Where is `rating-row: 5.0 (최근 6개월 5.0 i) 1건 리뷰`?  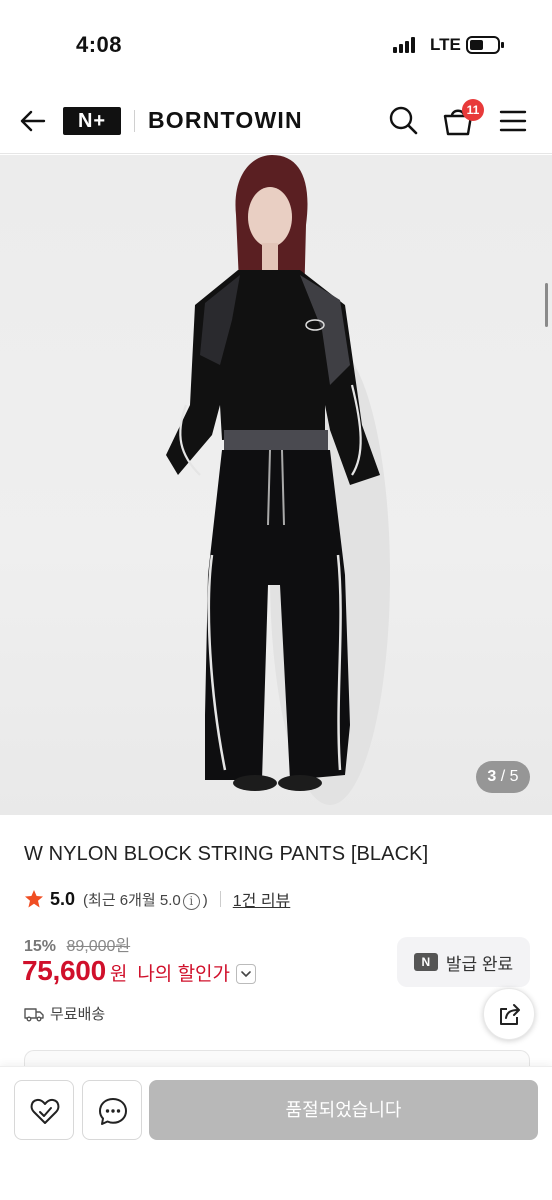 rating-row: 5.0 (최근 6개월 5.0 i) 1건 리뷰 is located at coordinates (157, 899).